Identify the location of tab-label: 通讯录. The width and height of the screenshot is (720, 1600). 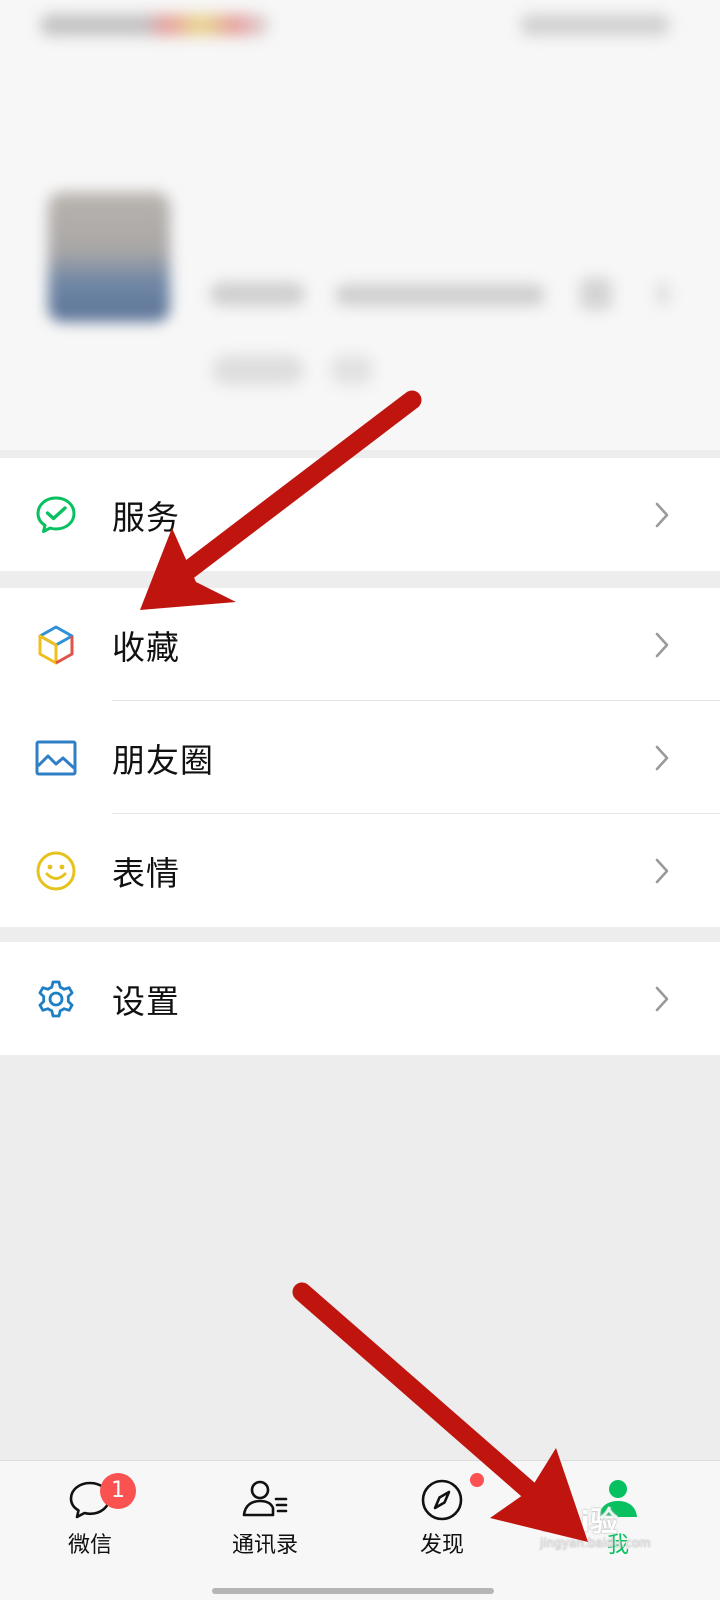
(264, 1545).